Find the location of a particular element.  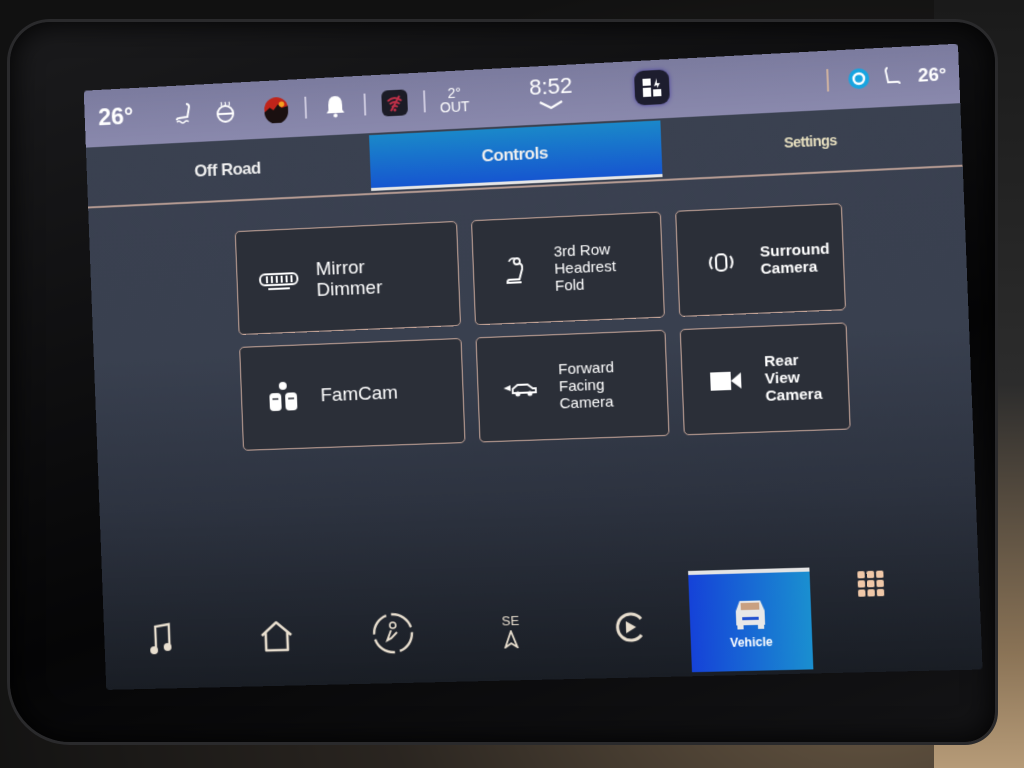

dock-home is located at coordinates (277, 636).